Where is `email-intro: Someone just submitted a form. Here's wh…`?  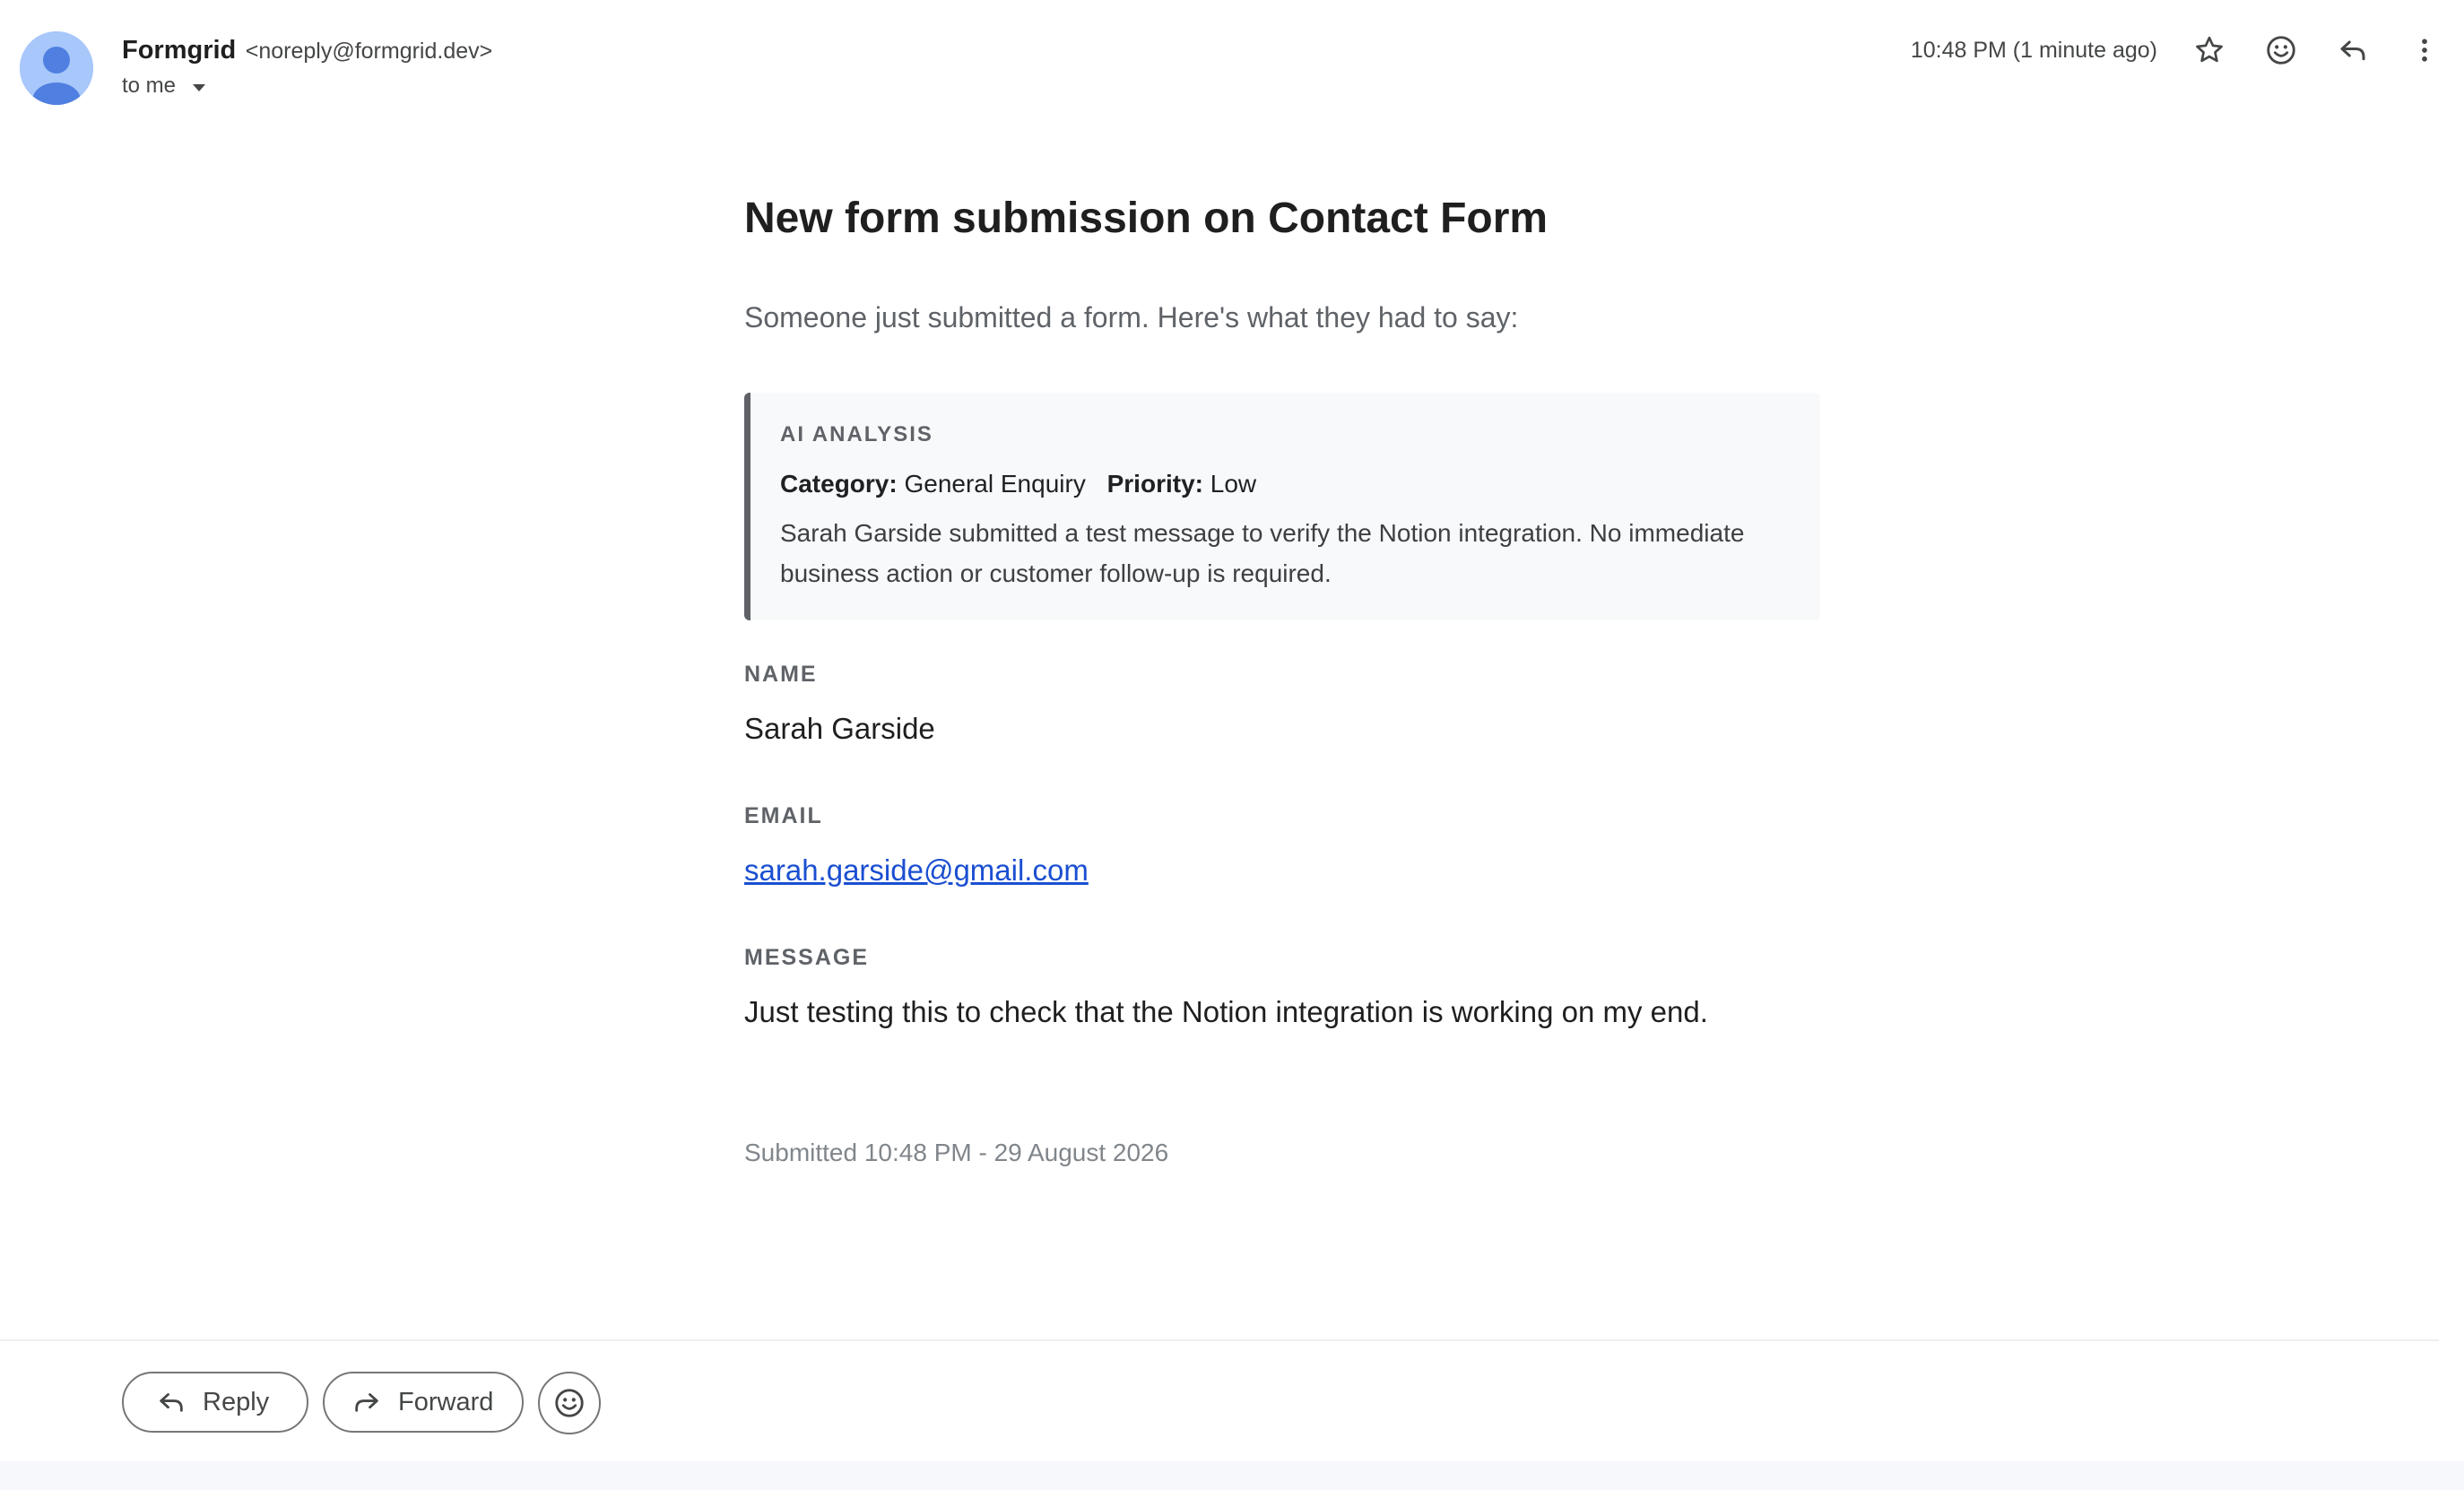
email-intro: Someone just submitted a form. Here's wh… is located at coordinates (1131, 317).